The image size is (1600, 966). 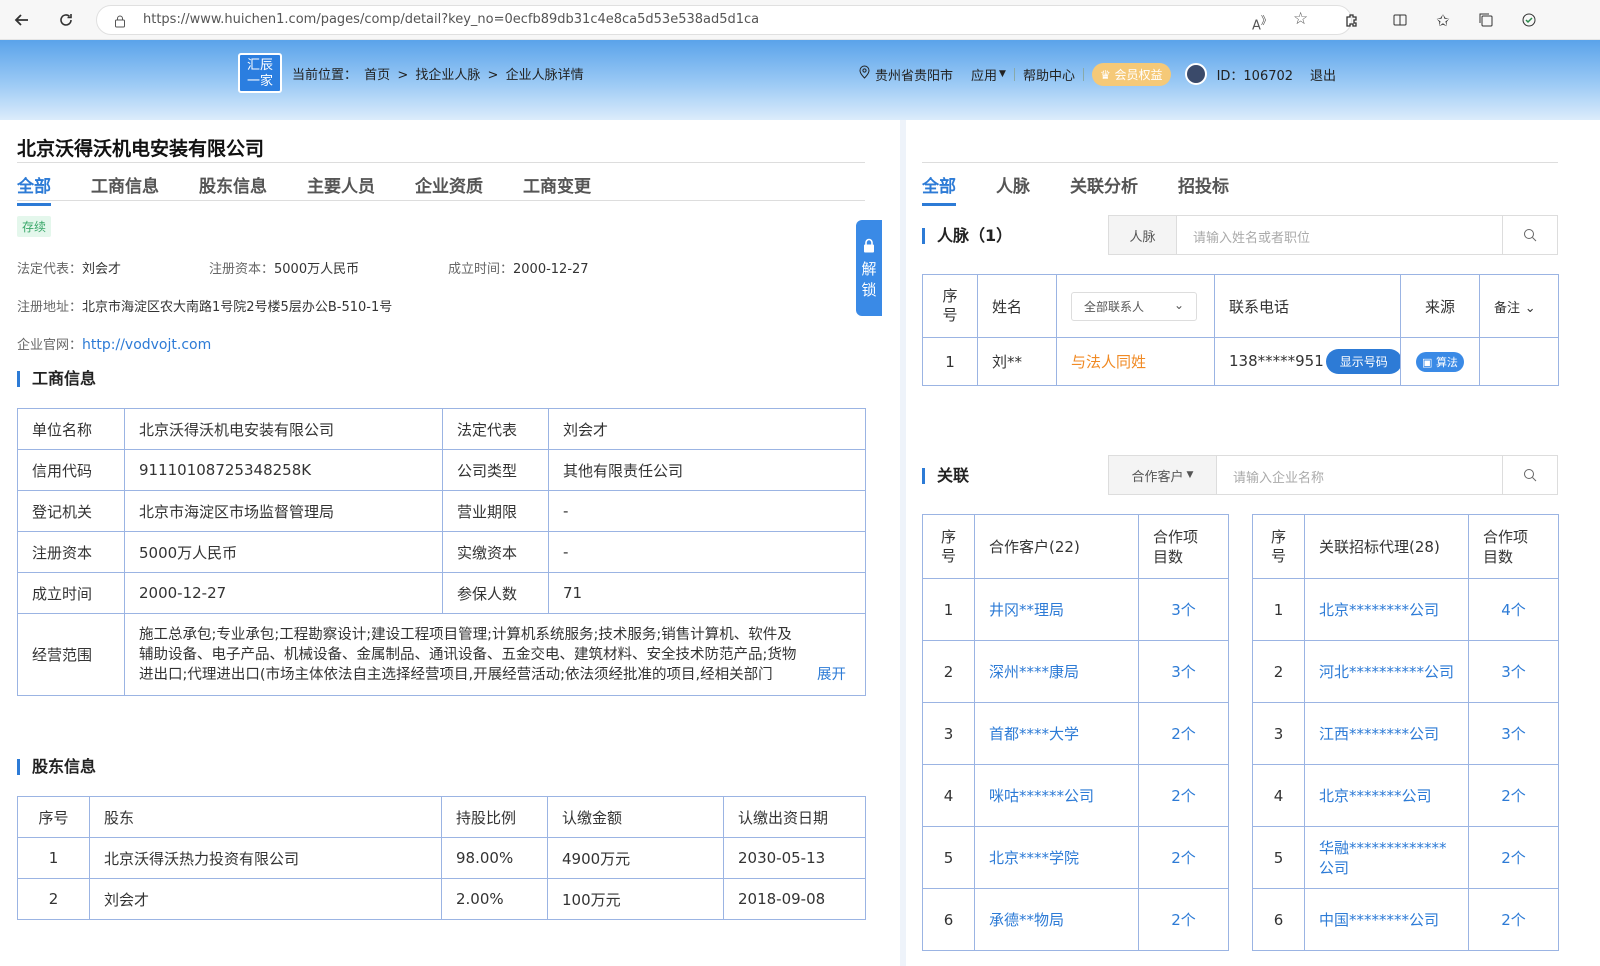 What do you see at coordinates (1443, 20) in the screenshot?
I see `favorites-icon: ✩` at bounding box center [1443, 20].